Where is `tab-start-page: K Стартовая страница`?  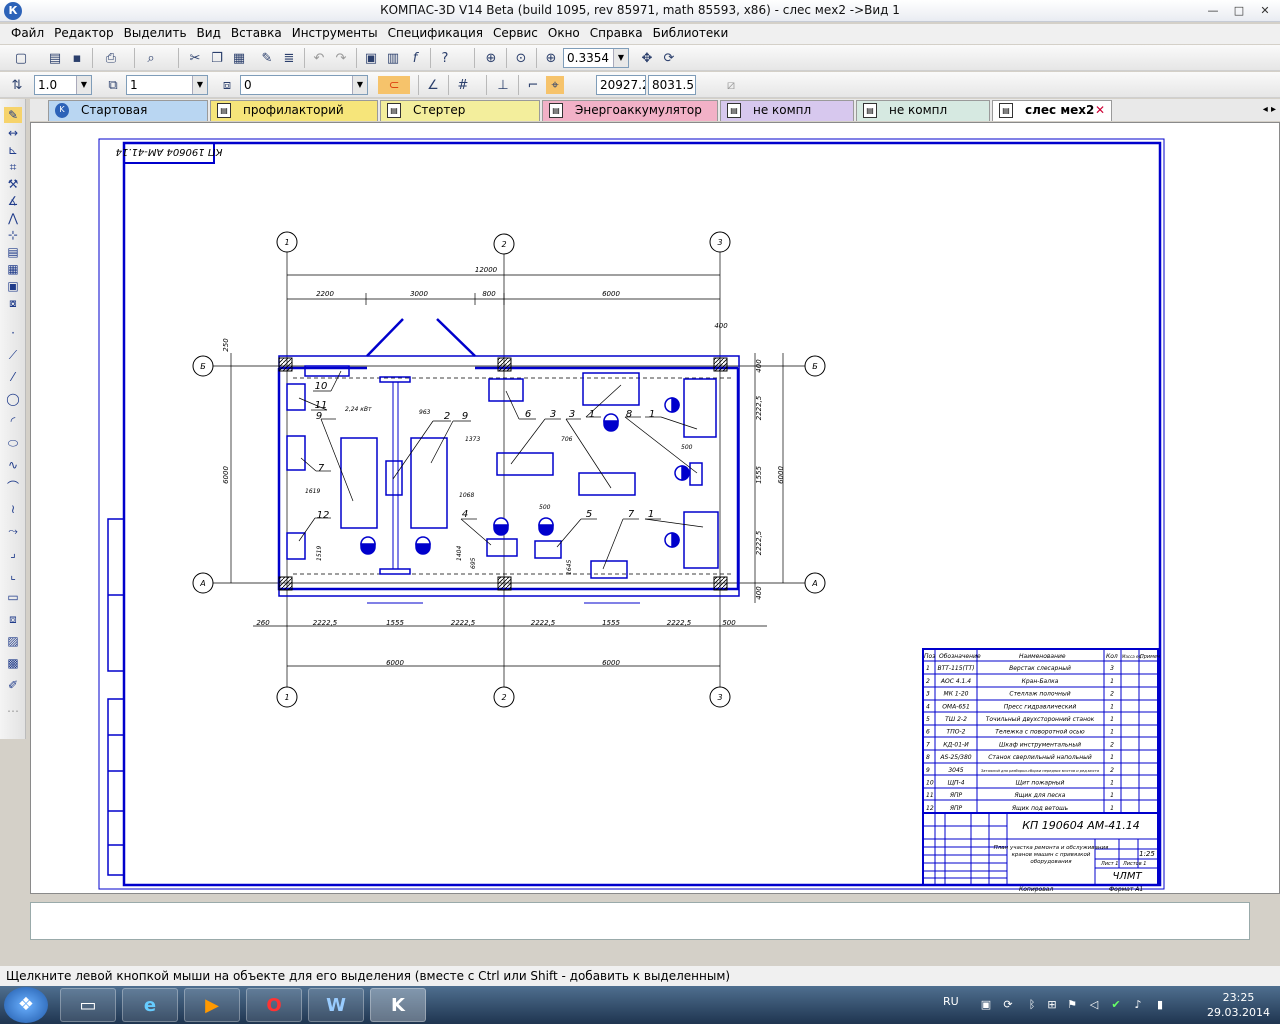
tab-start-page: K Стартовая страница is located at coordinates (128, 118).